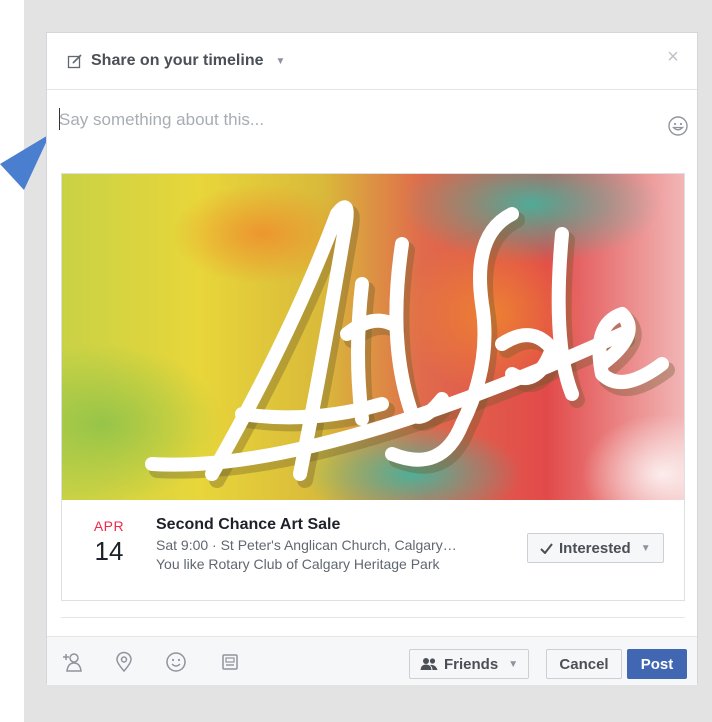  Describe the element at coordinates (673, 57) in the screenshot. I see `close-icon: ×` at that location.